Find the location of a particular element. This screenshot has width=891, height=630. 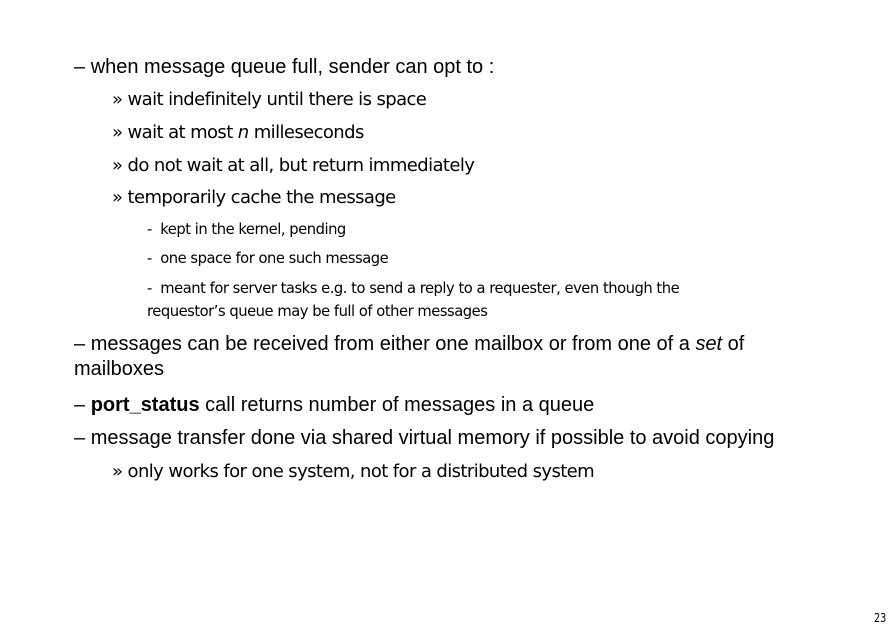

subsubbullet-one-space: - one space for one such message is located at coordinates (268, 258).